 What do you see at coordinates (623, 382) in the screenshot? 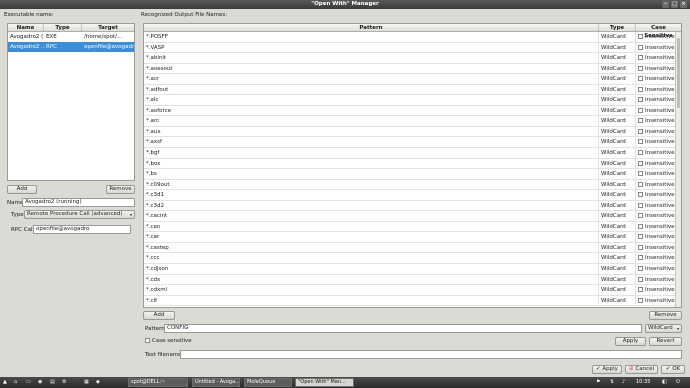
I see `volume-icon: ♪` at bounding box center [623, 382].